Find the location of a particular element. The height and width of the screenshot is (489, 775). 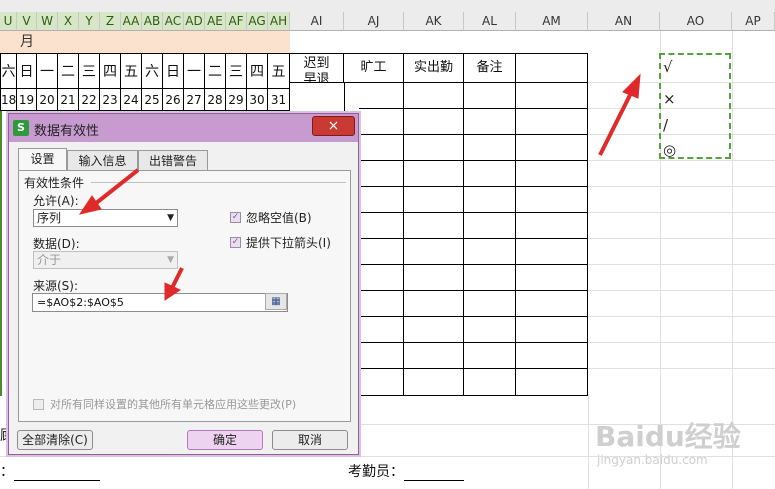

arrow-to-ao is located at coordinates (615, 124).